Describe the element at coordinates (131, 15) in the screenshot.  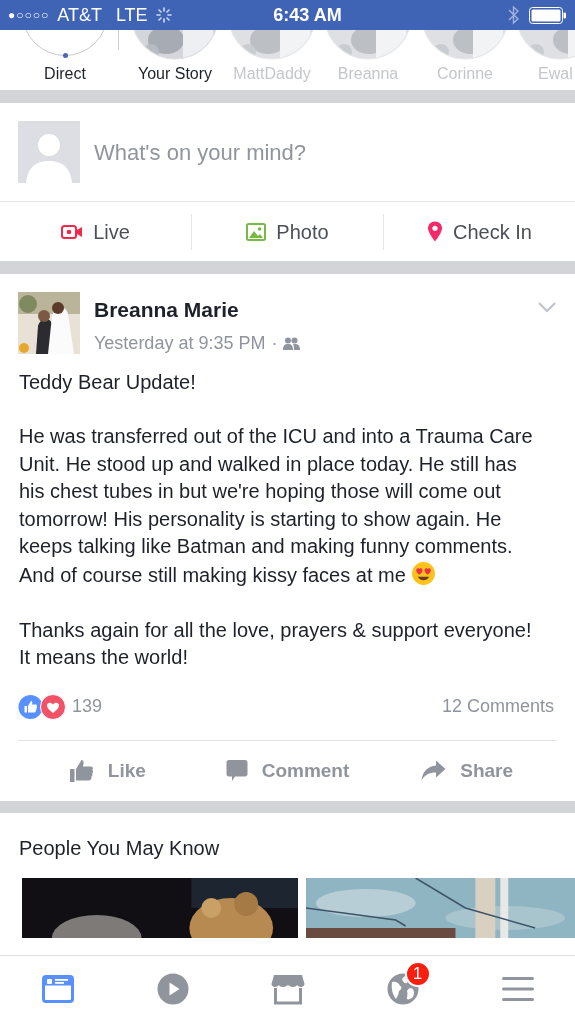
I see `network-type: LTE` at that location.